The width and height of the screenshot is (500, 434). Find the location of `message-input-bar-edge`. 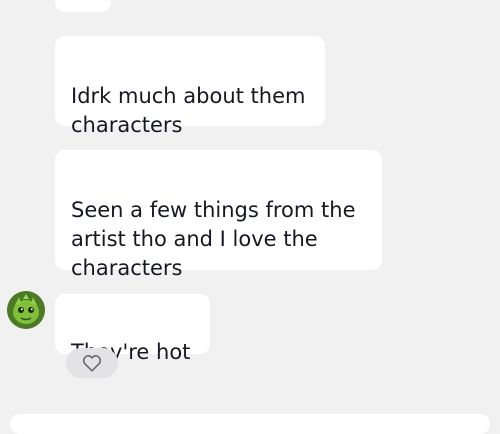

message-input-bar-edge is located at coordinates (250, 422).